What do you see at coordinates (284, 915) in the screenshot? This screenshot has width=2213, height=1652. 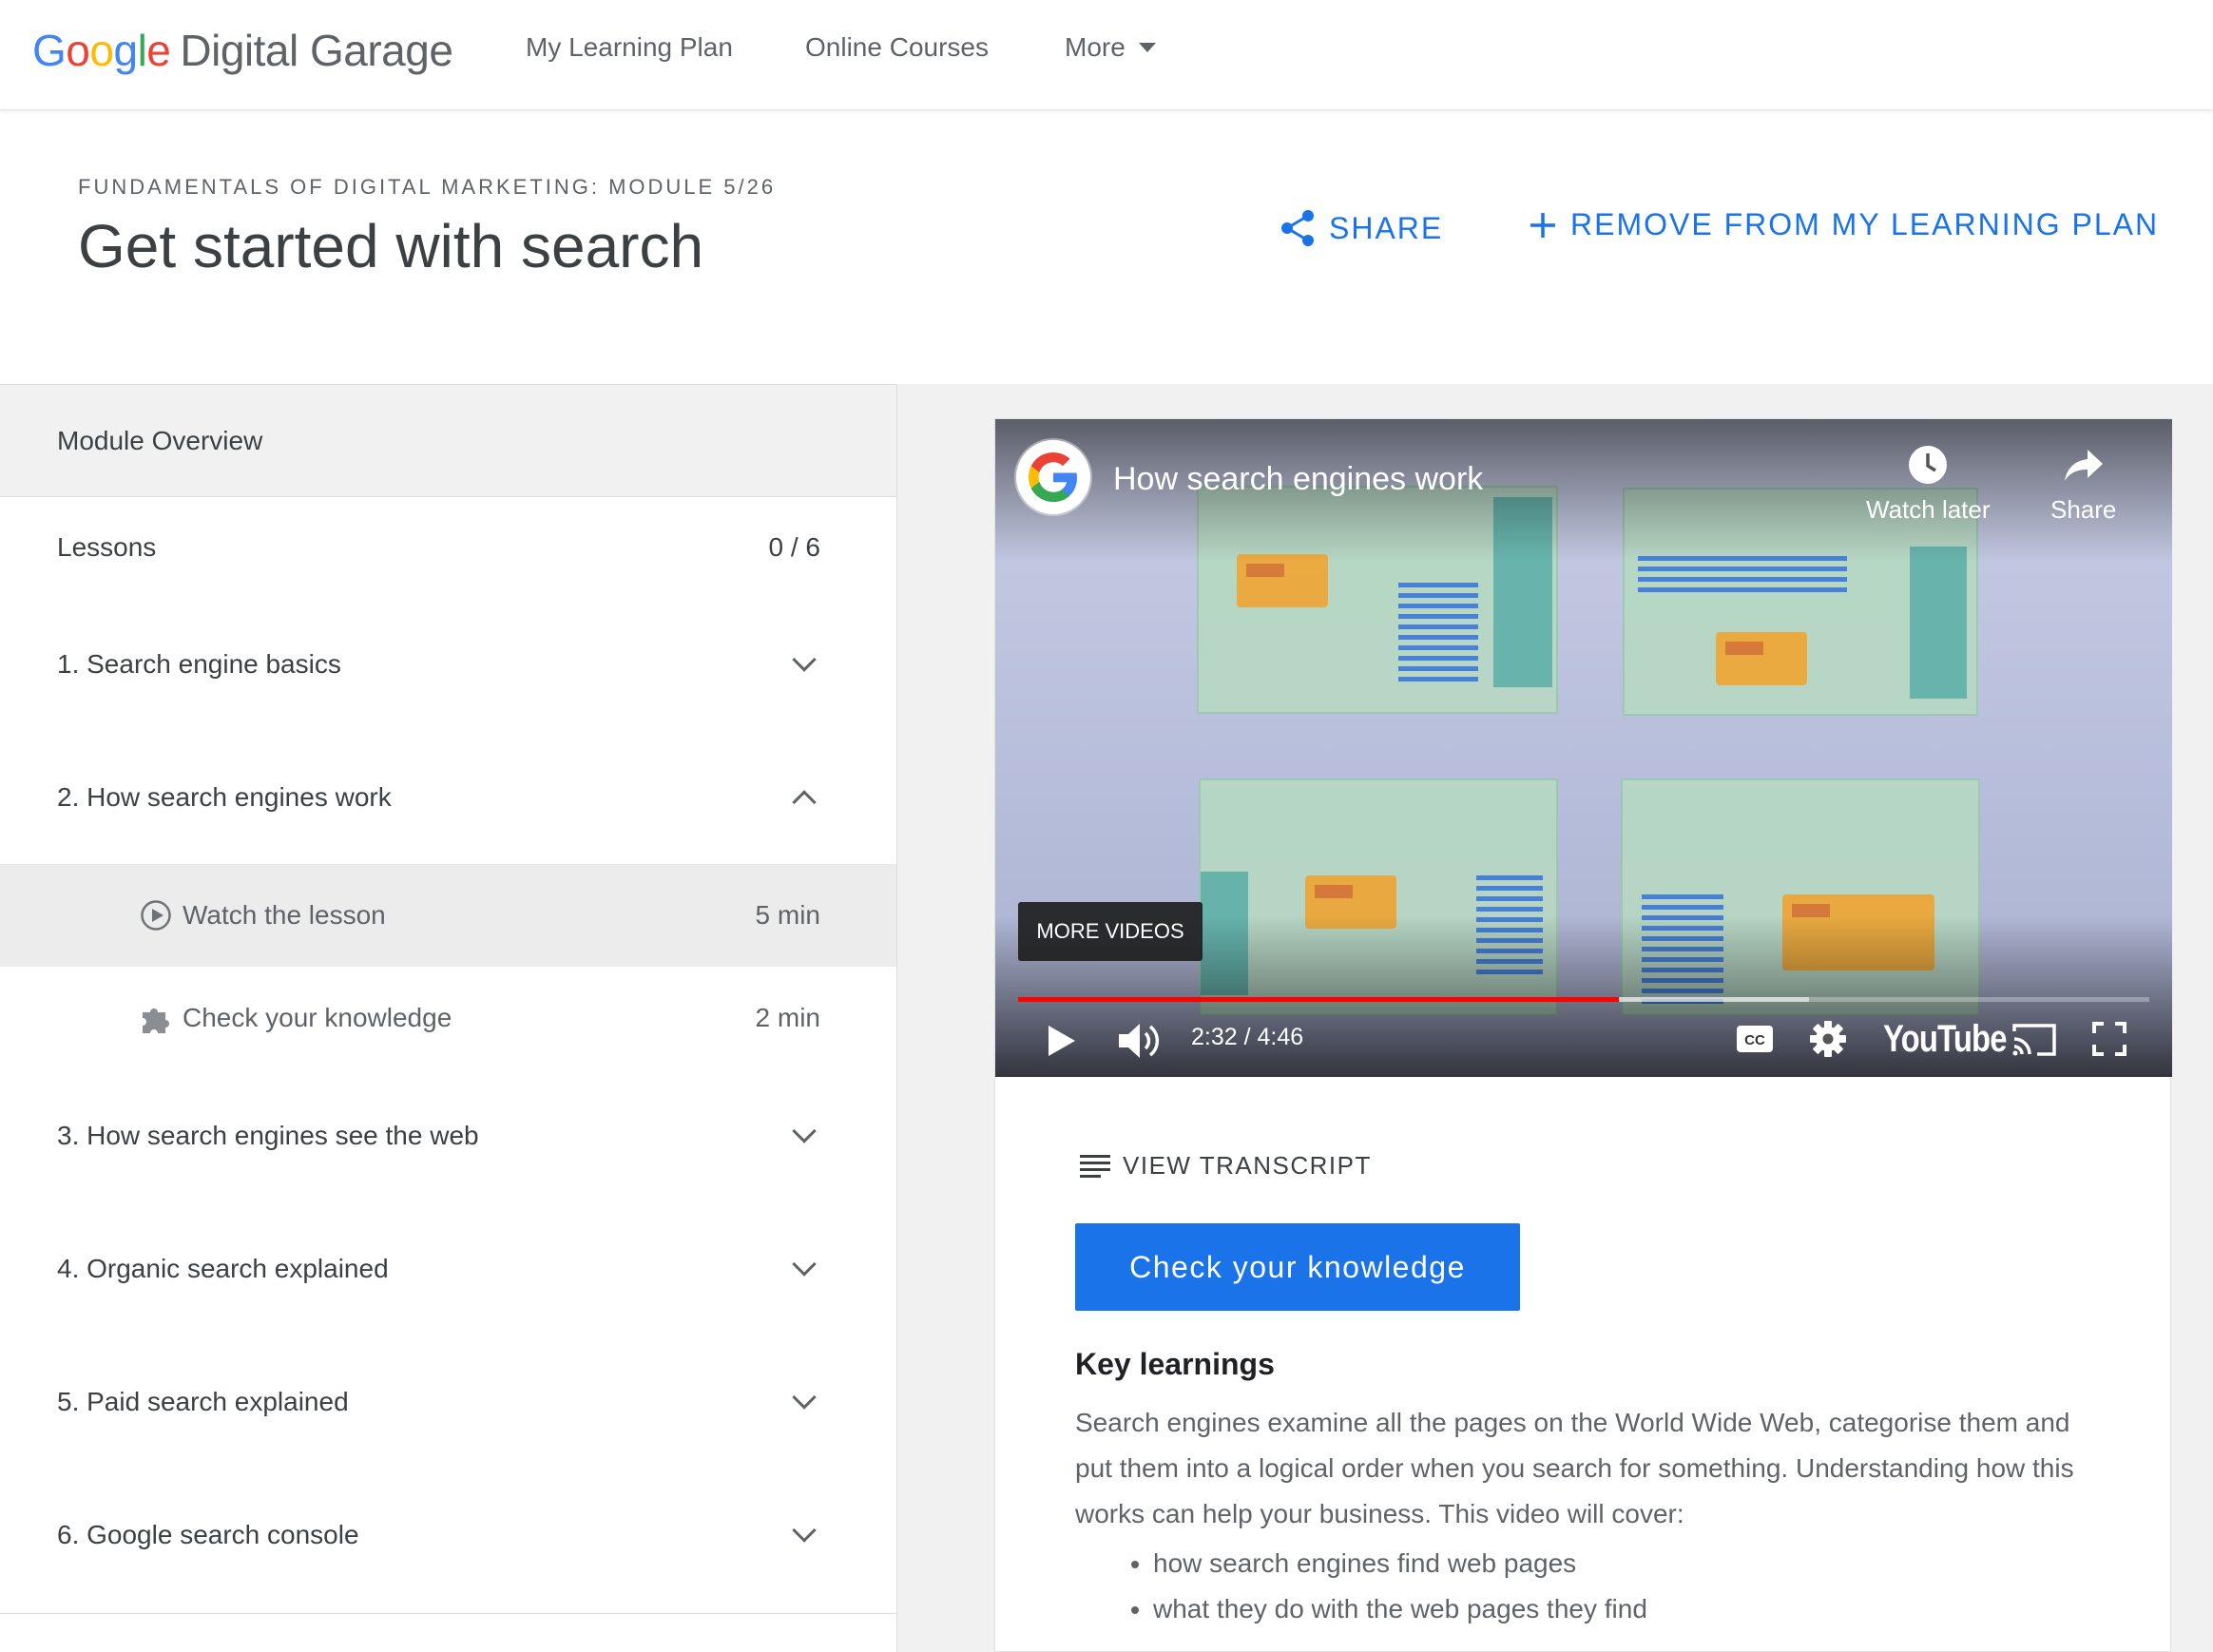 I see `subitem-label: Watch the lesson` at bounding box center [284, 915].